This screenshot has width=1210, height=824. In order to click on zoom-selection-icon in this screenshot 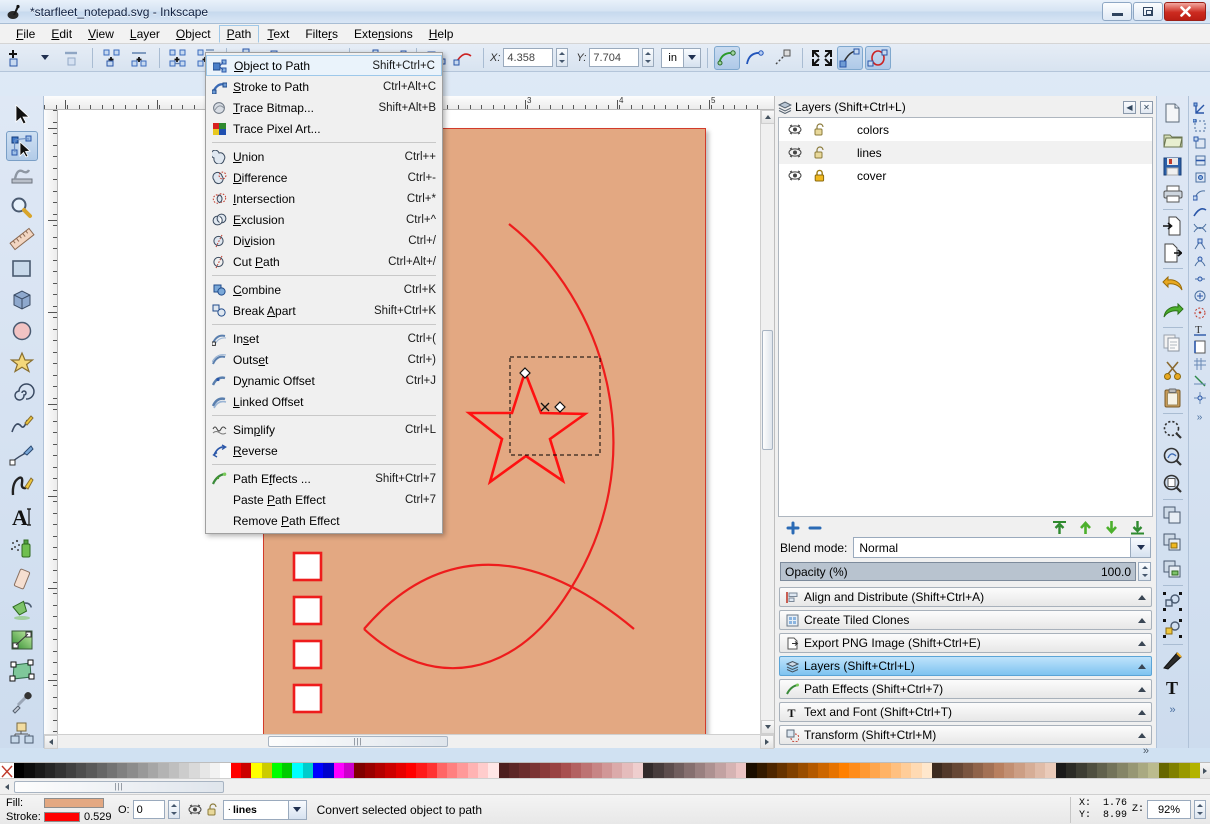, I will do `click(1173, 429)`.